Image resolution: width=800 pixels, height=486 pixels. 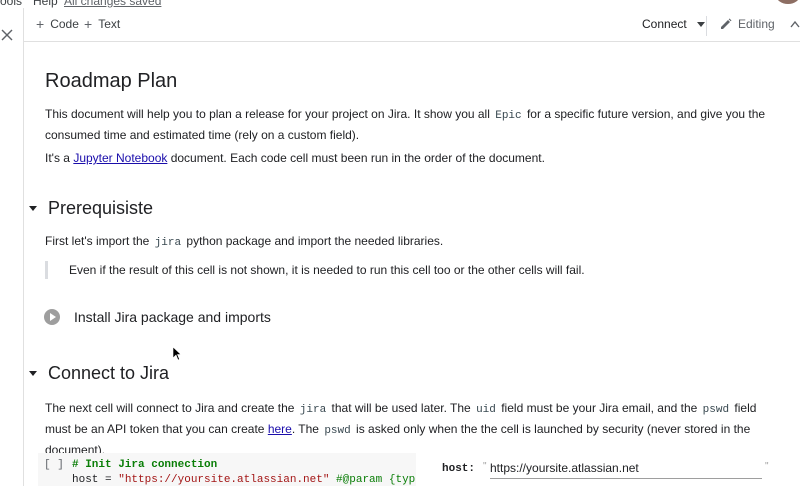 I want to click on add-text-button: + Text, so click(x=102, y=24).